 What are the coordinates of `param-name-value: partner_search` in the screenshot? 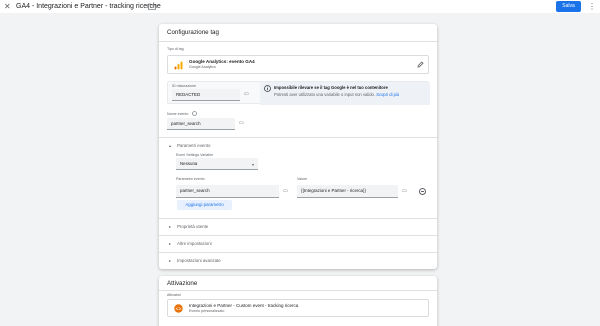 It's located at (195, 190).